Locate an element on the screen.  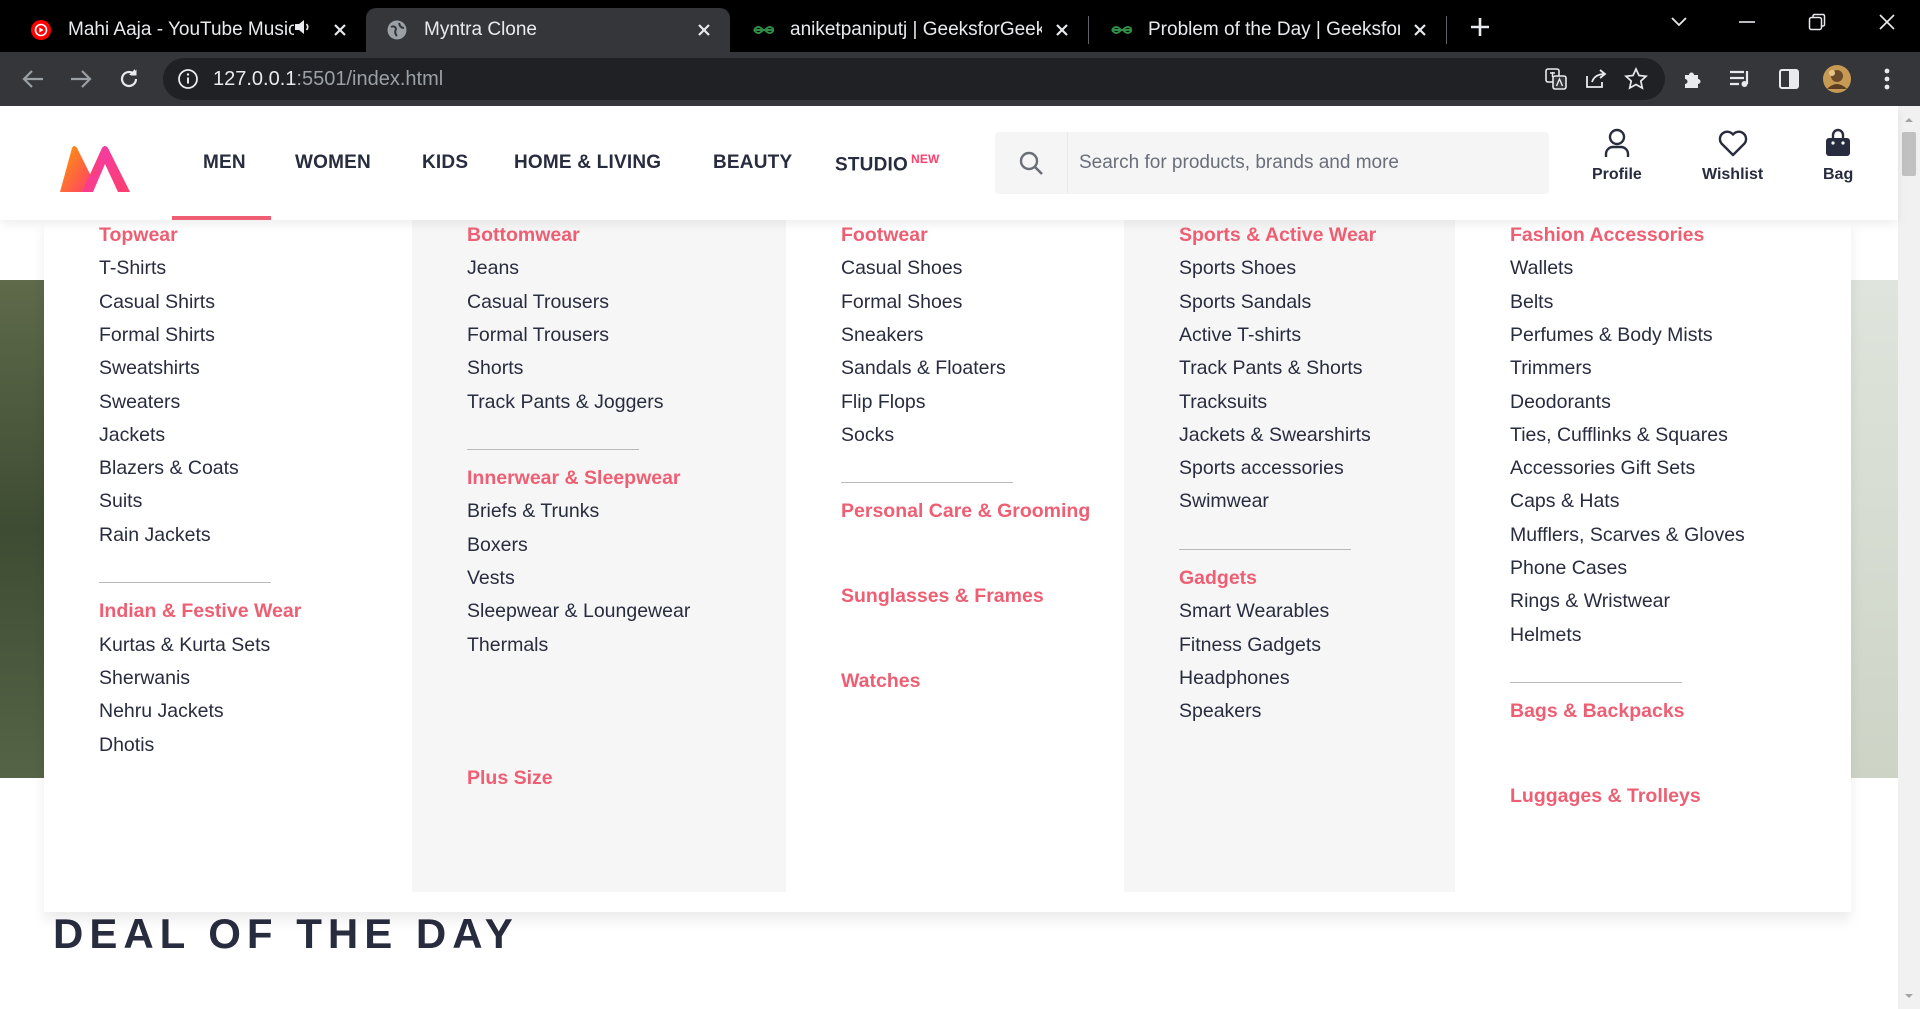
menu-item: Ties, Cufflinks & Squares is located at coordinates (1619, 435).